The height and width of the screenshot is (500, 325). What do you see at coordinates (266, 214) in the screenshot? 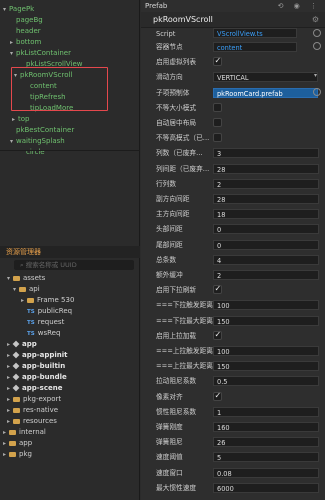
I see `prop-number-input: 18` at bounding box center [266, 214].